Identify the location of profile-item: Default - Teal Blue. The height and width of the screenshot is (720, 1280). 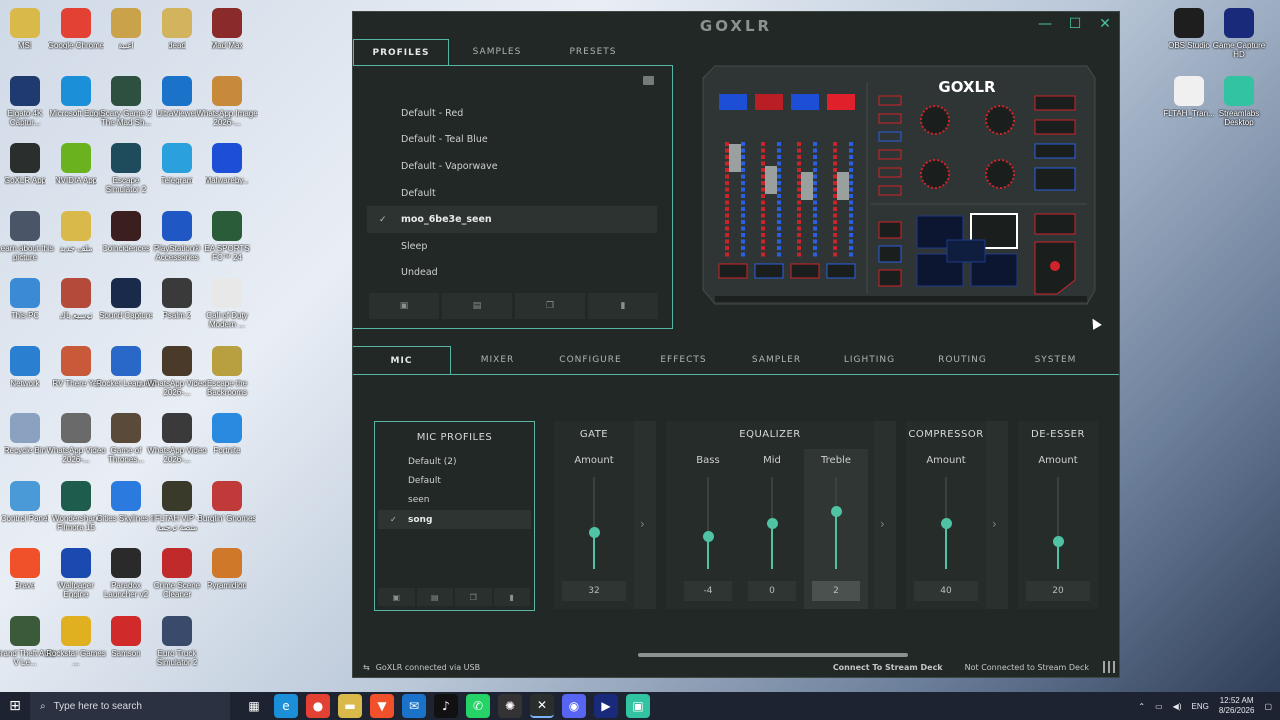
(512, 140).